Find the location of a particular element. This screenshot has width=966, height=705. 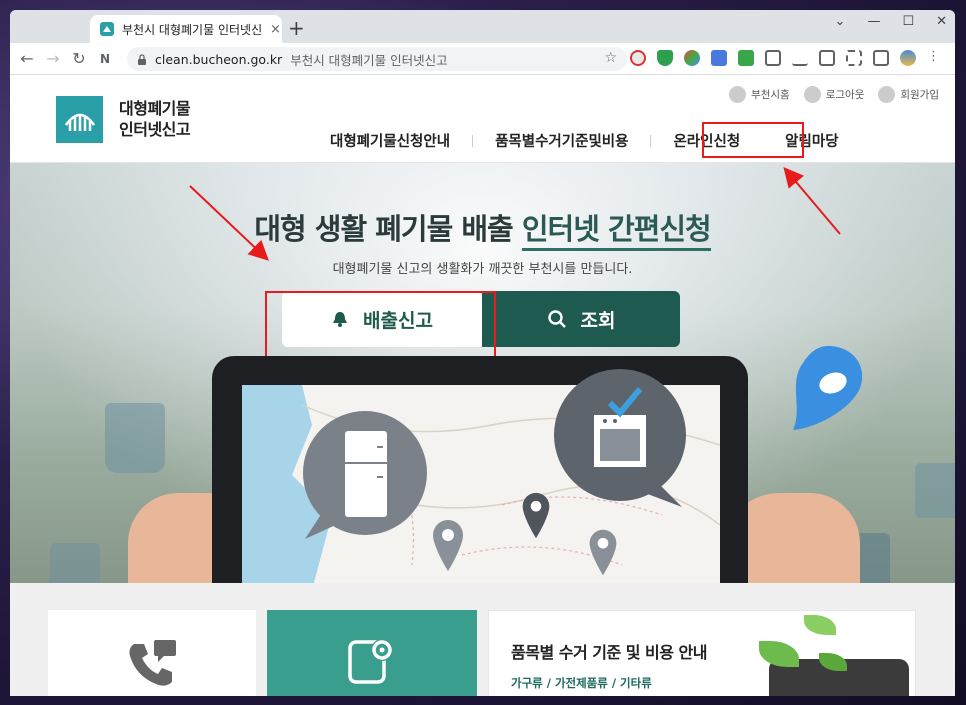

address-bar: clean.bucheon.go.kr 부천시 대형폐기물 인터넷신고 ☆ is located at coordinates (377, 59).